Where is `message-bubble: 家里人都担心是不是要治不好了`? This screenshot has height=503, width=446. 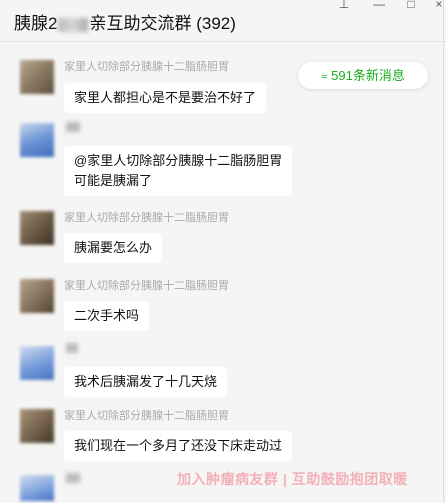 message-bubble: 家里人都担心是不是要治不好了 is located at coordinates (165, 98).